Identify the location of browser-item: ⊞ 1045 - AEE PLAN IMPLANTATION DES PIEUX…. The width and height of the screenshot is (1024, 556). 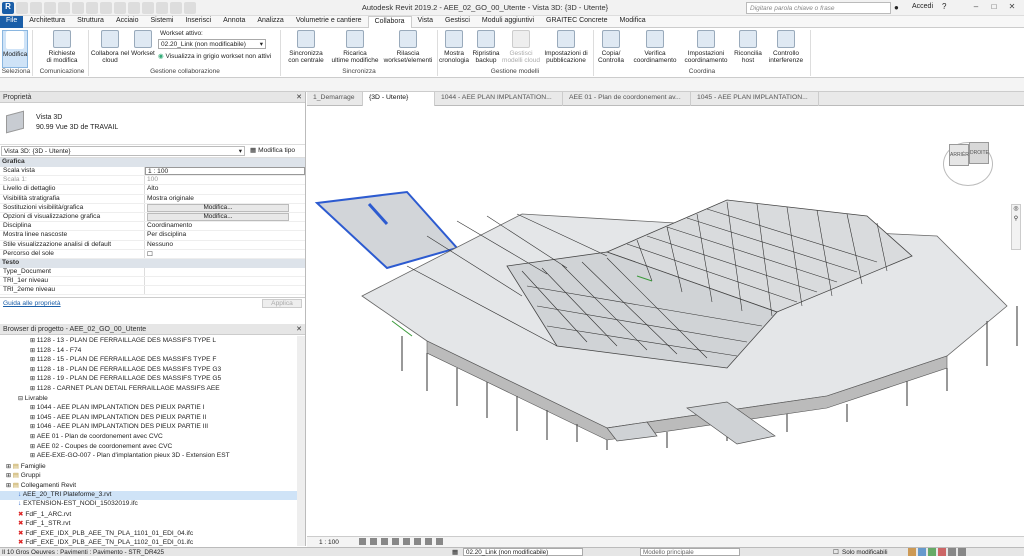
(152, 419).